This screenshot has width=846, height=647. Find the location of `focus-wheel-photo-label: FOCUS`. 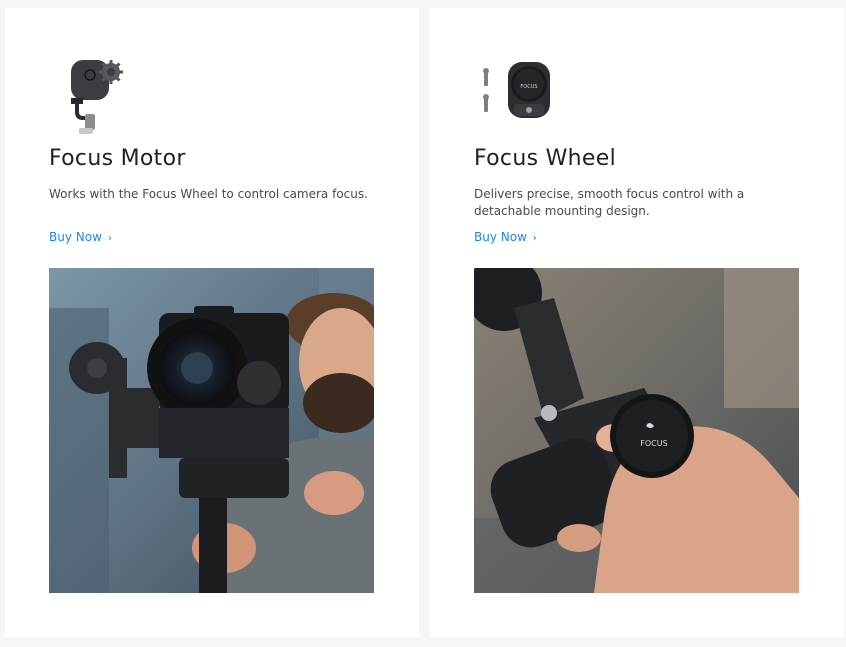

focus-wheel-photo-label: FOCUS is located at coordinates (653, 443).